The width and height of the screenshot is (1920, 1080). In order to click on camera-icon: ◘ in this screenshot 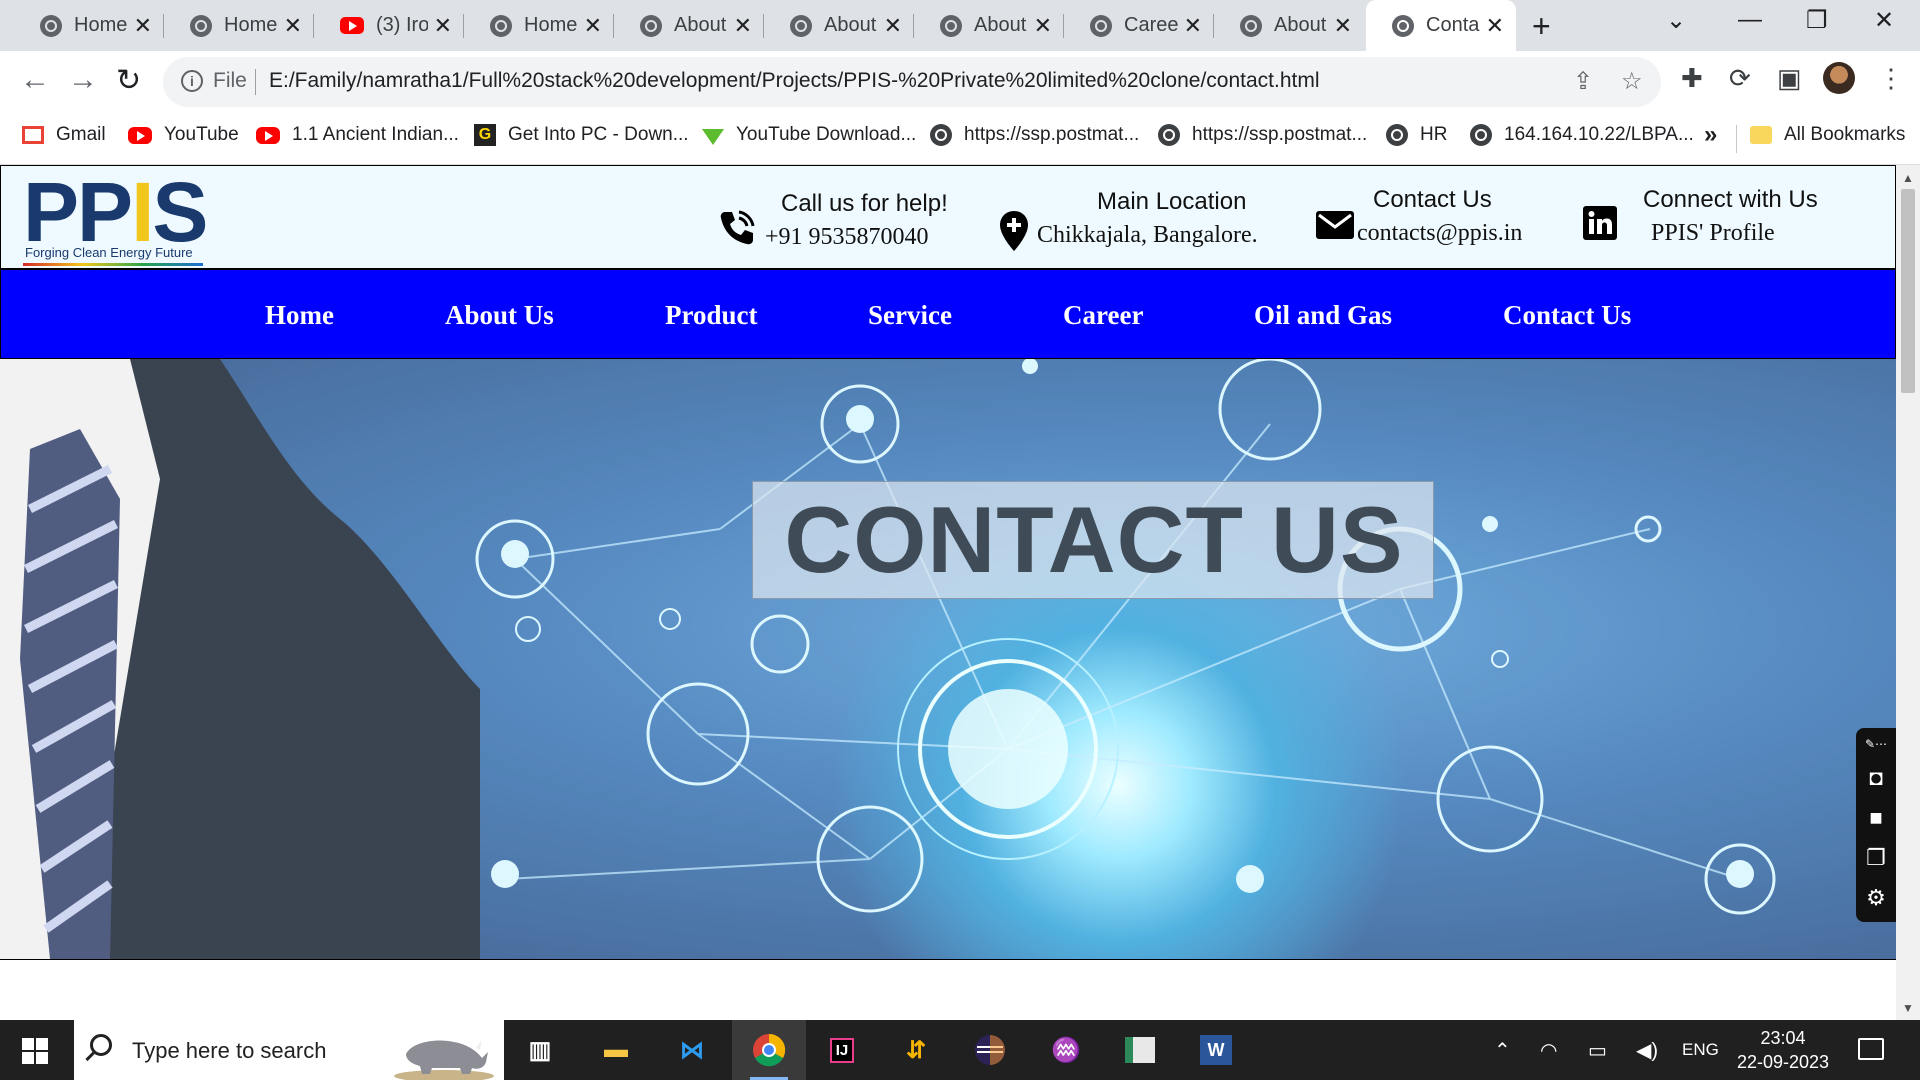, I will do `click(1876, 778)`.